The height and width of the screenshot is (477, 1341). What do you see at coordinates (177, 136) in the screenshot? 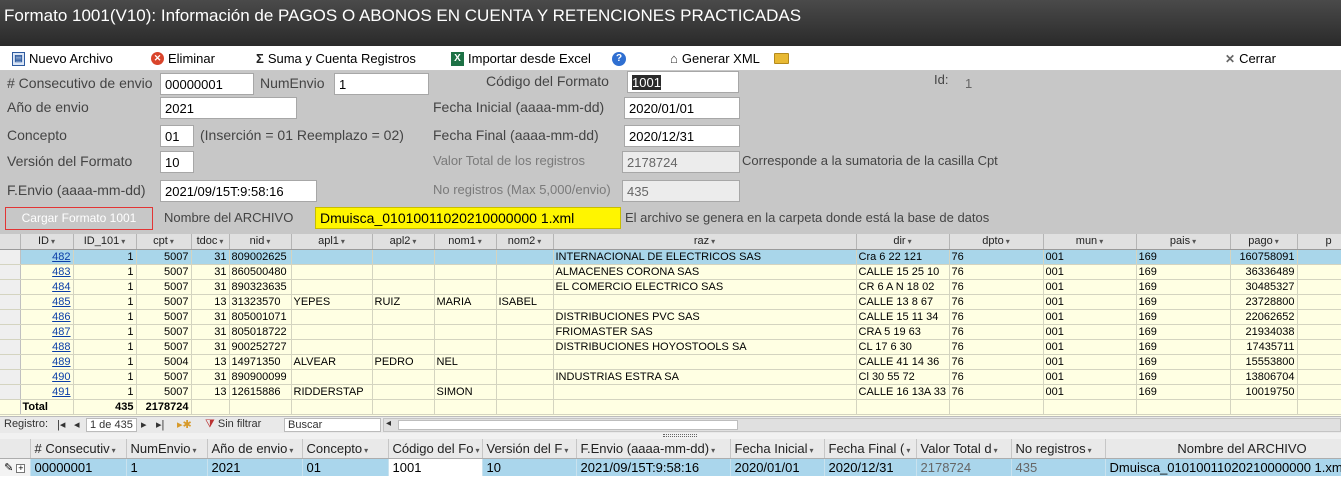
I see `concept-field: 01` at bounding box center [177, 136].